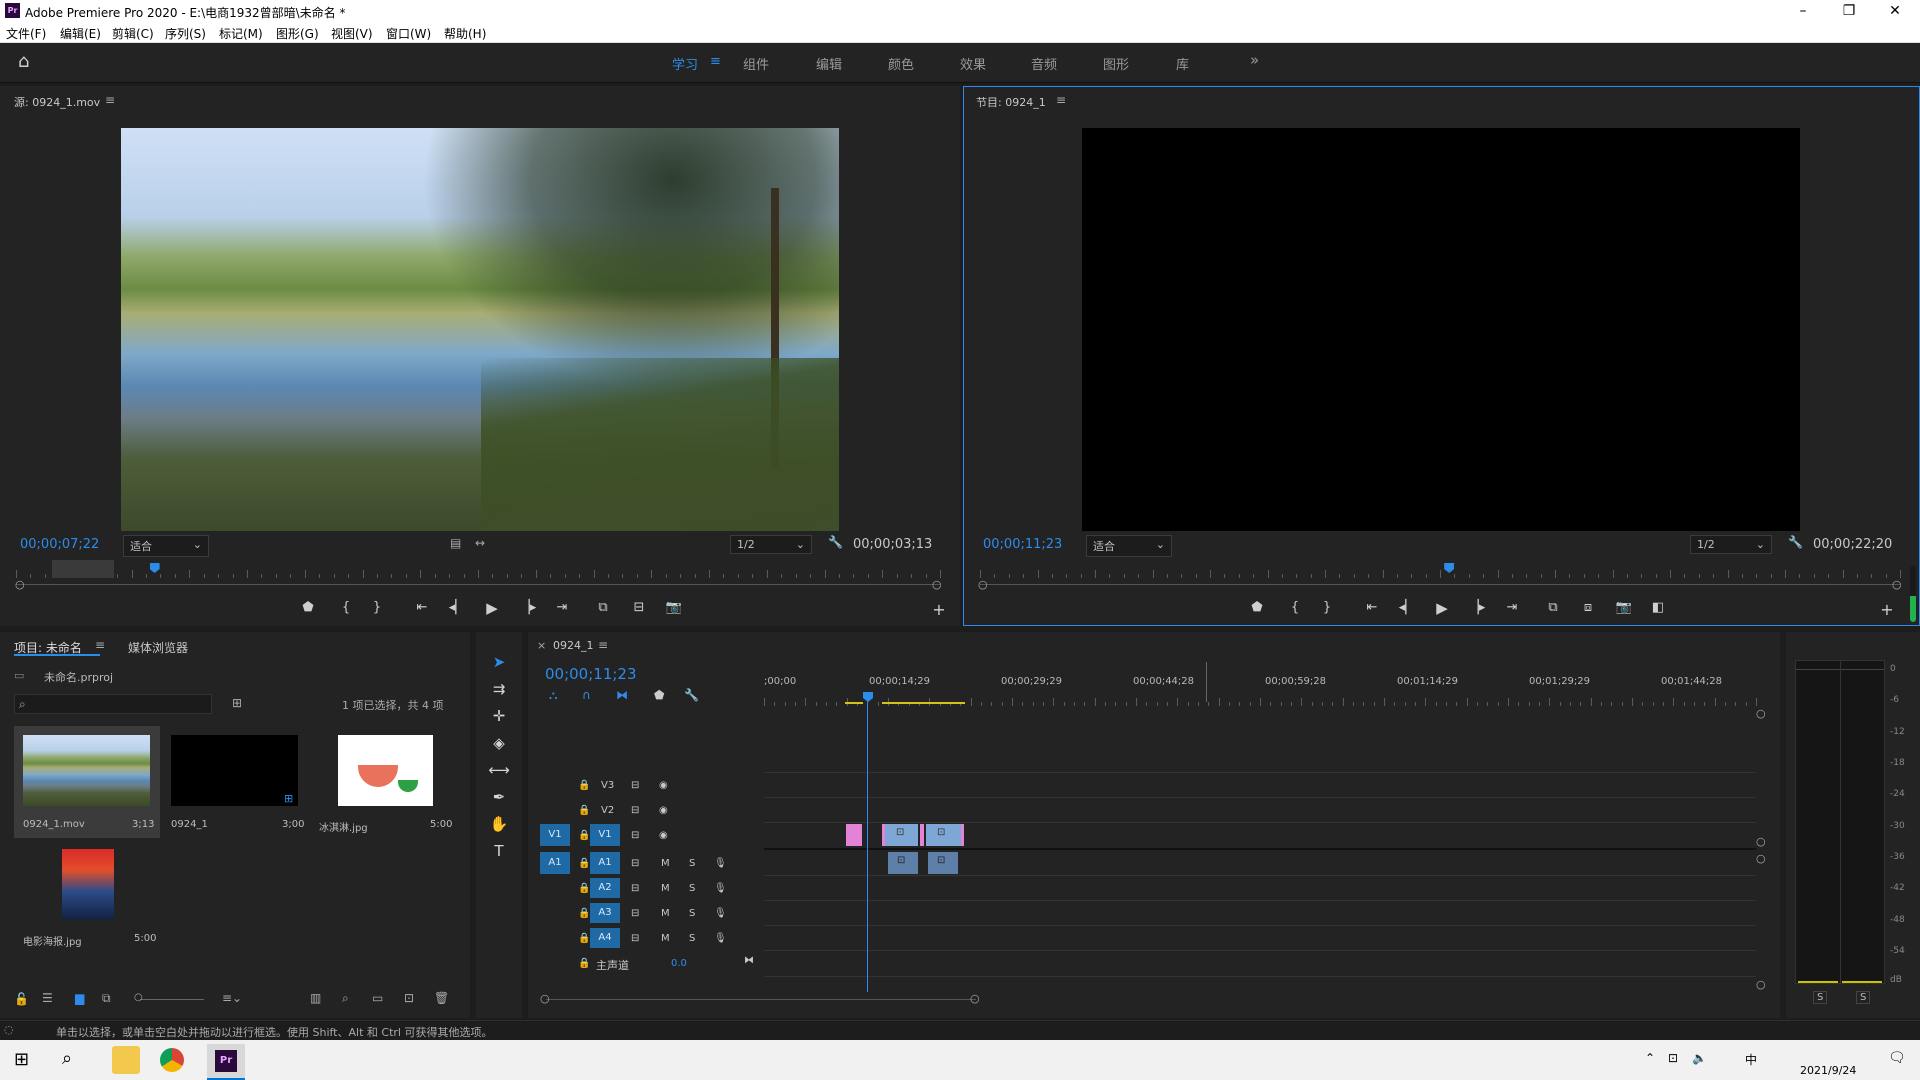 The width and height of the screenshot is (1920, 1080). Describe the element at coordinates (21, 999) in the screenshot. I see `lock-icon: 🔓` at that location.